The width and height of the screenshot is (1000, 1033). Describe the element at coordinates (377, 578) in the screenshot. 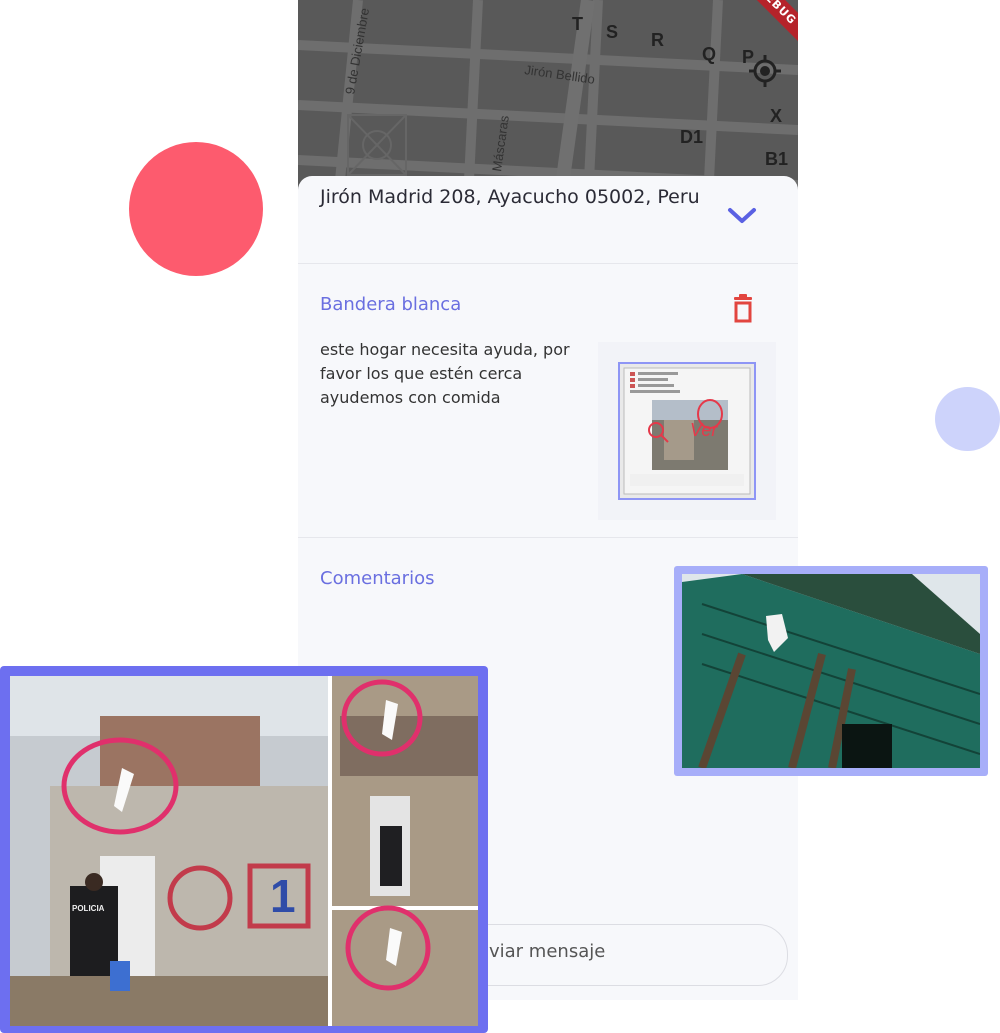

I see `comments-title: Comentarios` at that location.